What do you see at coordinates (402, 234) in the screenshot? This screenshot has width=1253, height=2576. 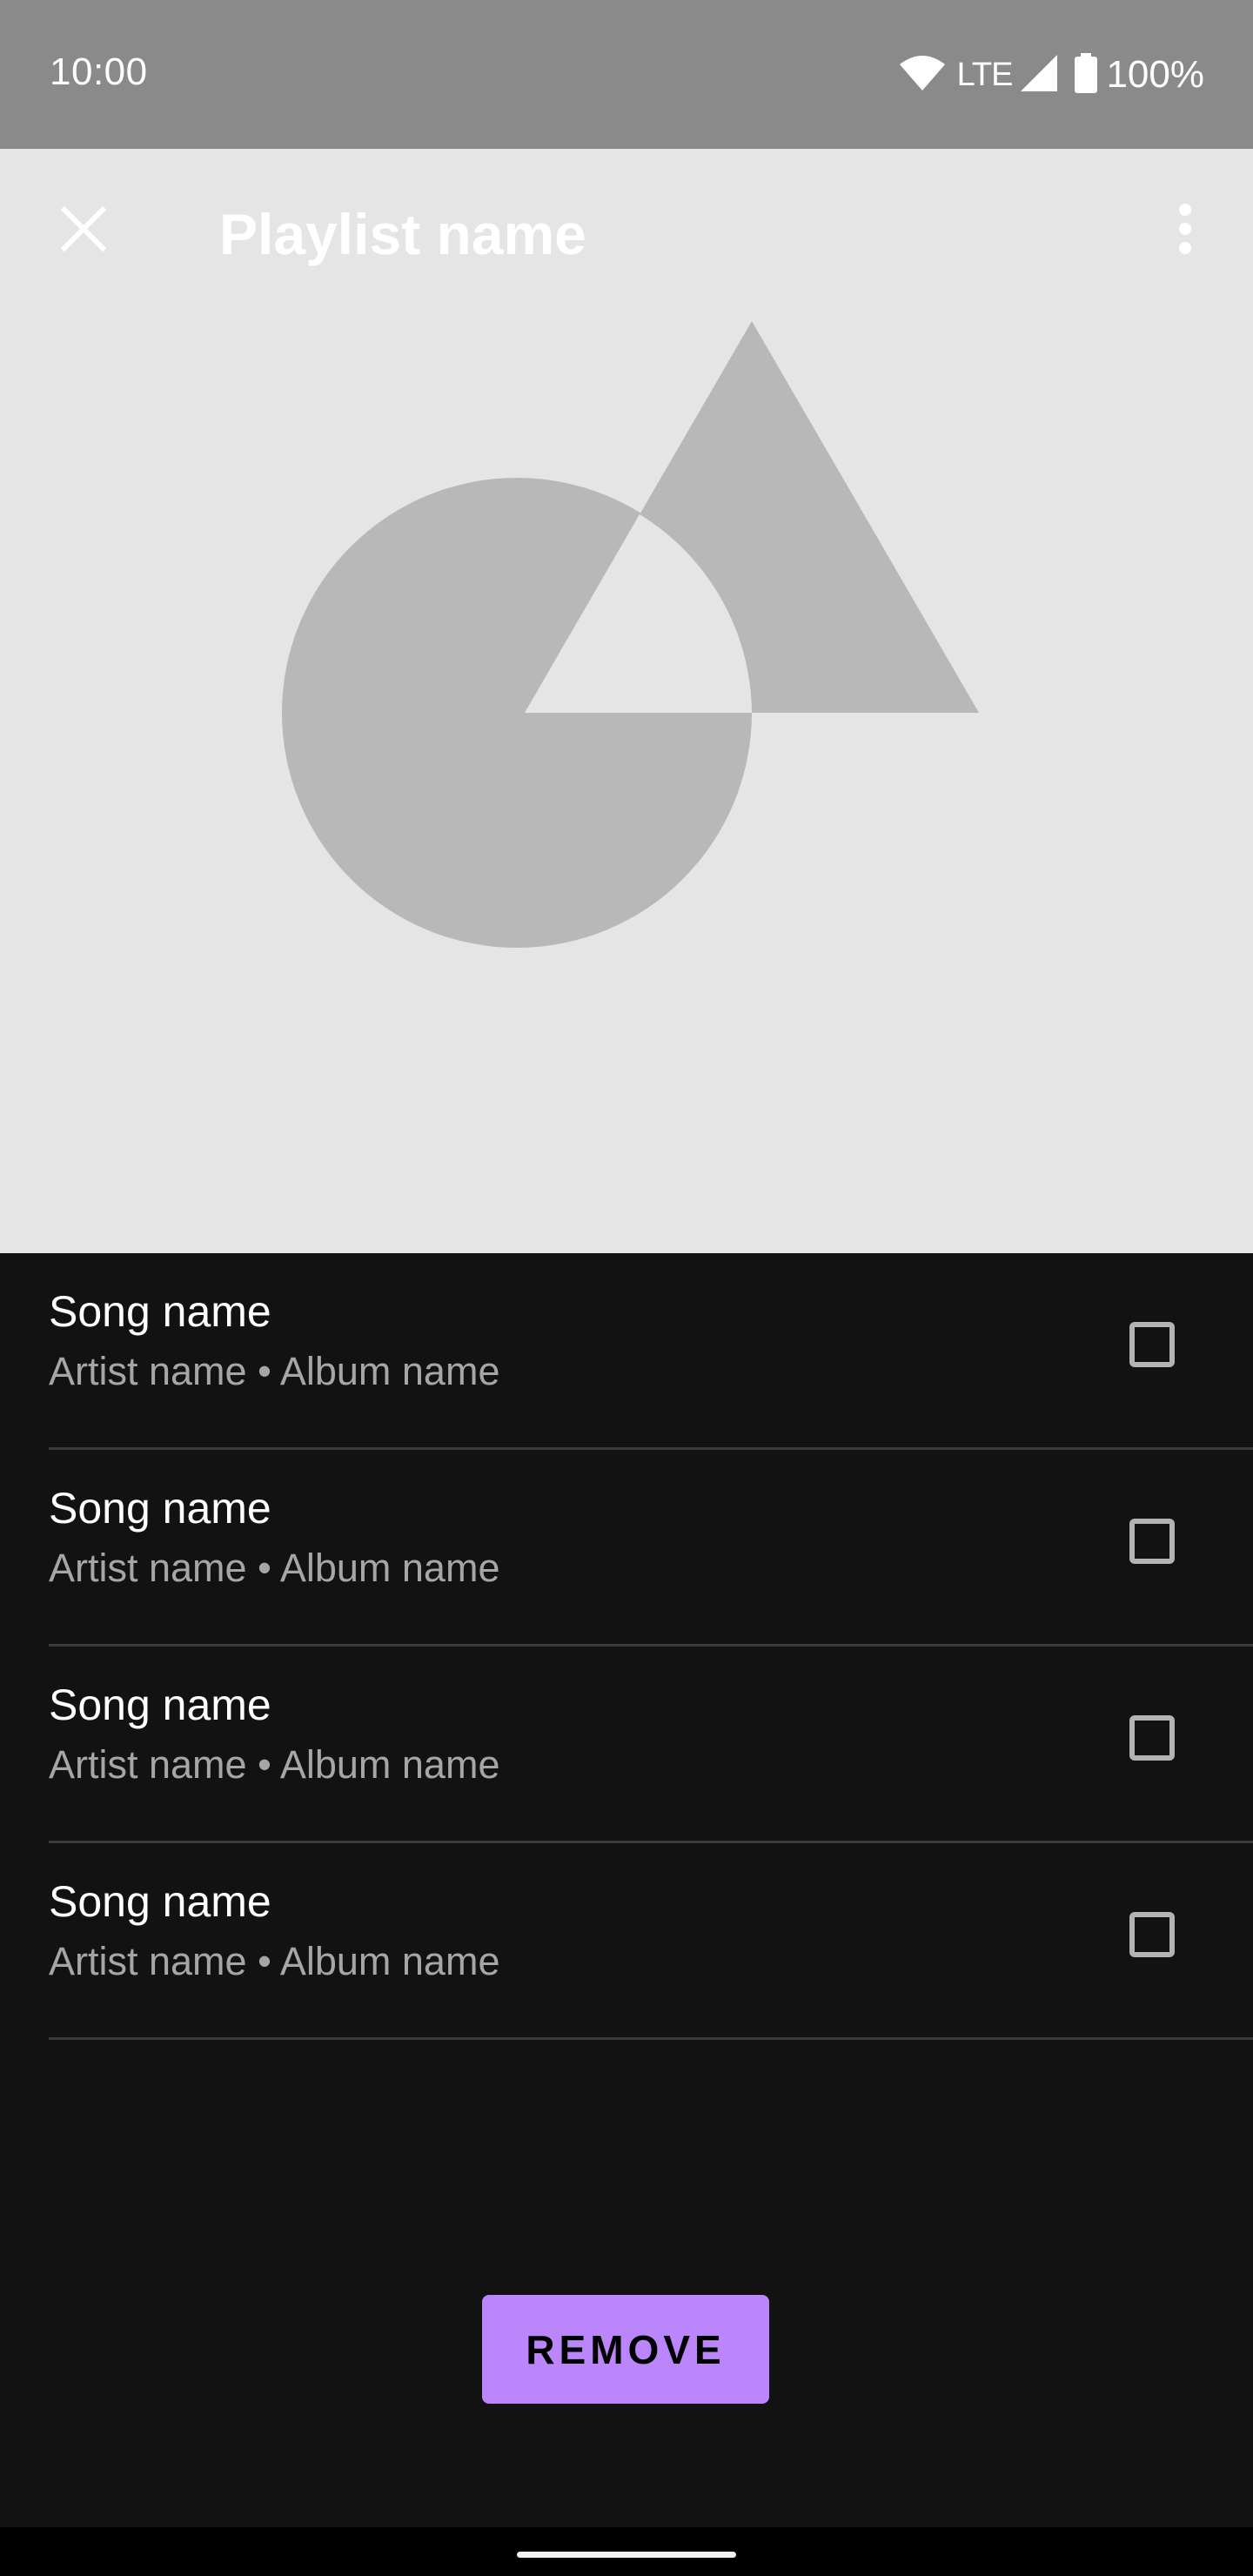 I see `playlist-title: Playlist name` at bounding box center [402, 234].